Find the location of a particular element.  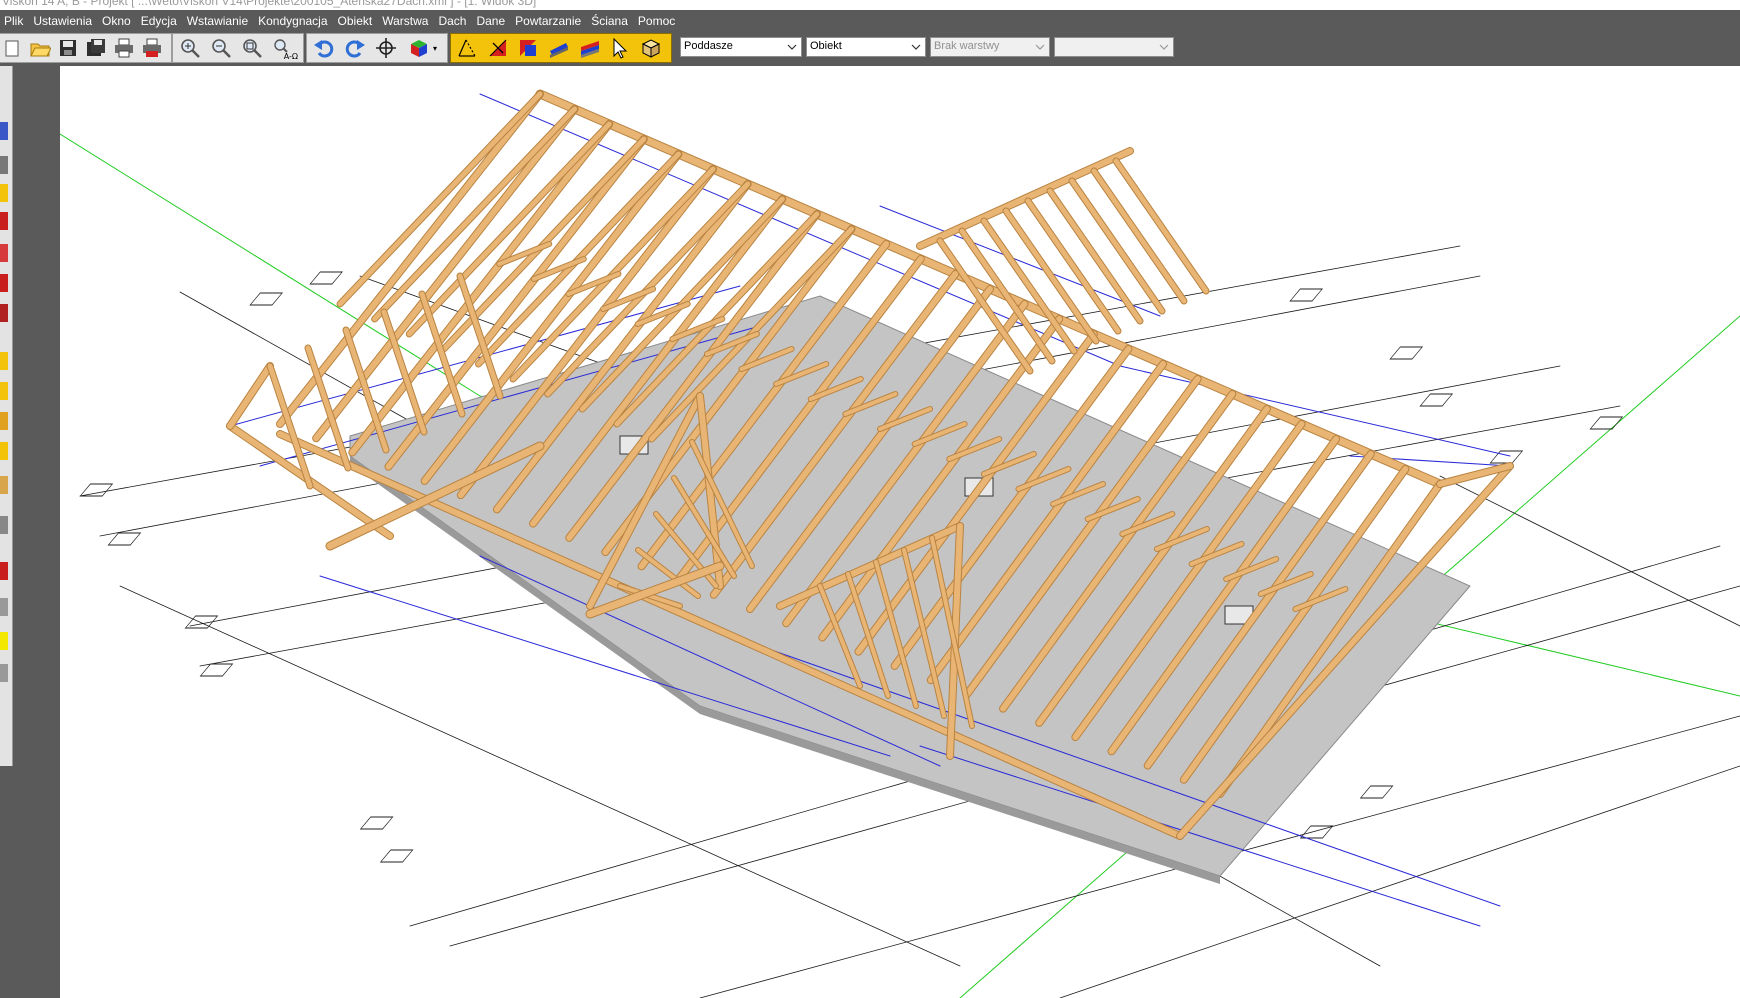

menu-obiekt: Obiekt is located at coordinates (356, 21).